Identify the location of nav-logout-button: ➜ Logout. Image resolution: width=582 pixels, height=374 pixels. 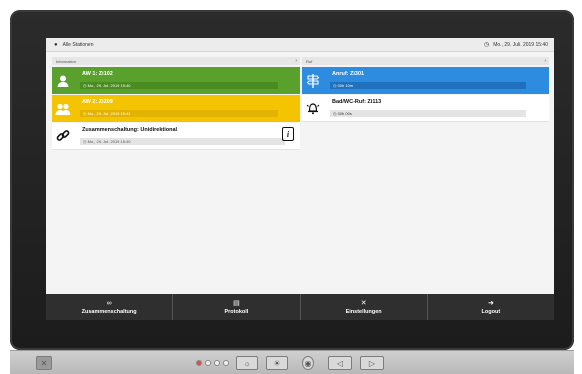
(491, 307).